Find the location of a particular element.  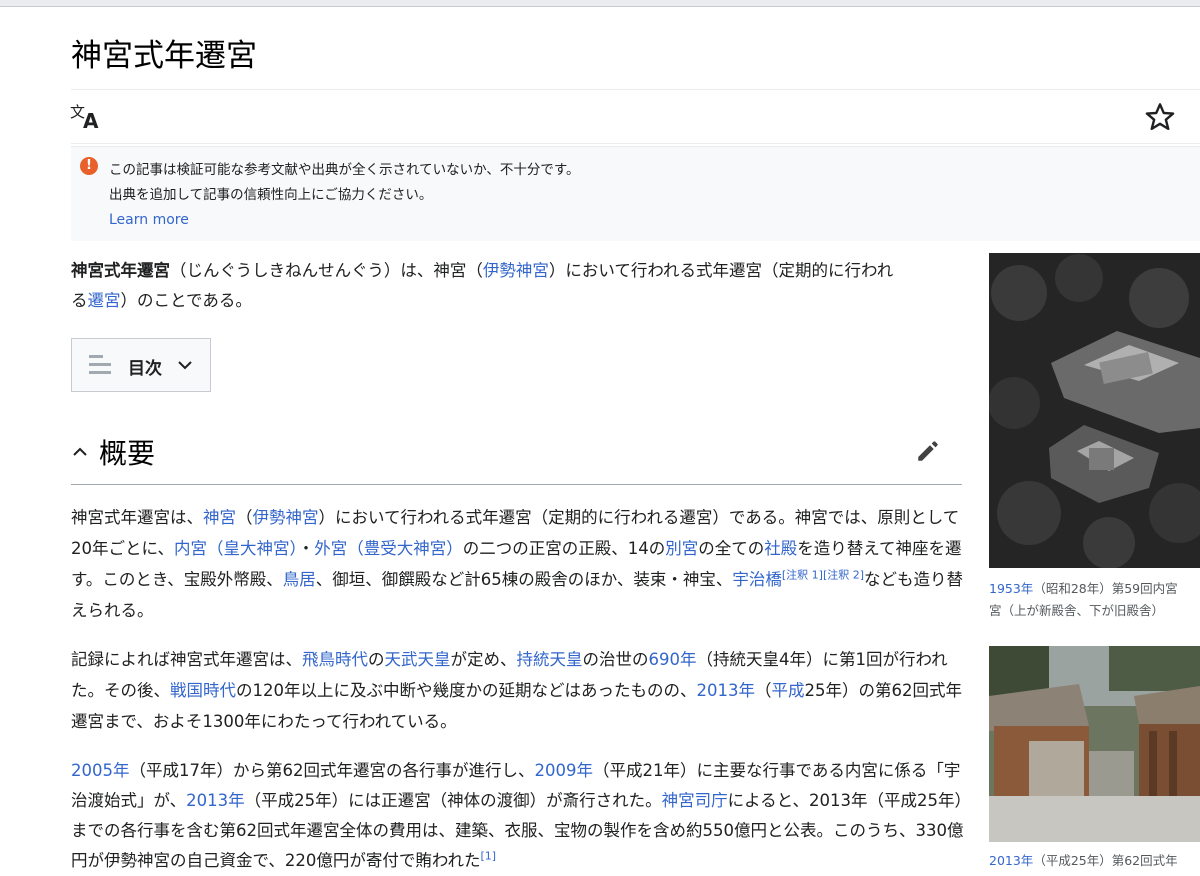

link-sengoku: 戦国時代 is located at coordinates (203, 690).